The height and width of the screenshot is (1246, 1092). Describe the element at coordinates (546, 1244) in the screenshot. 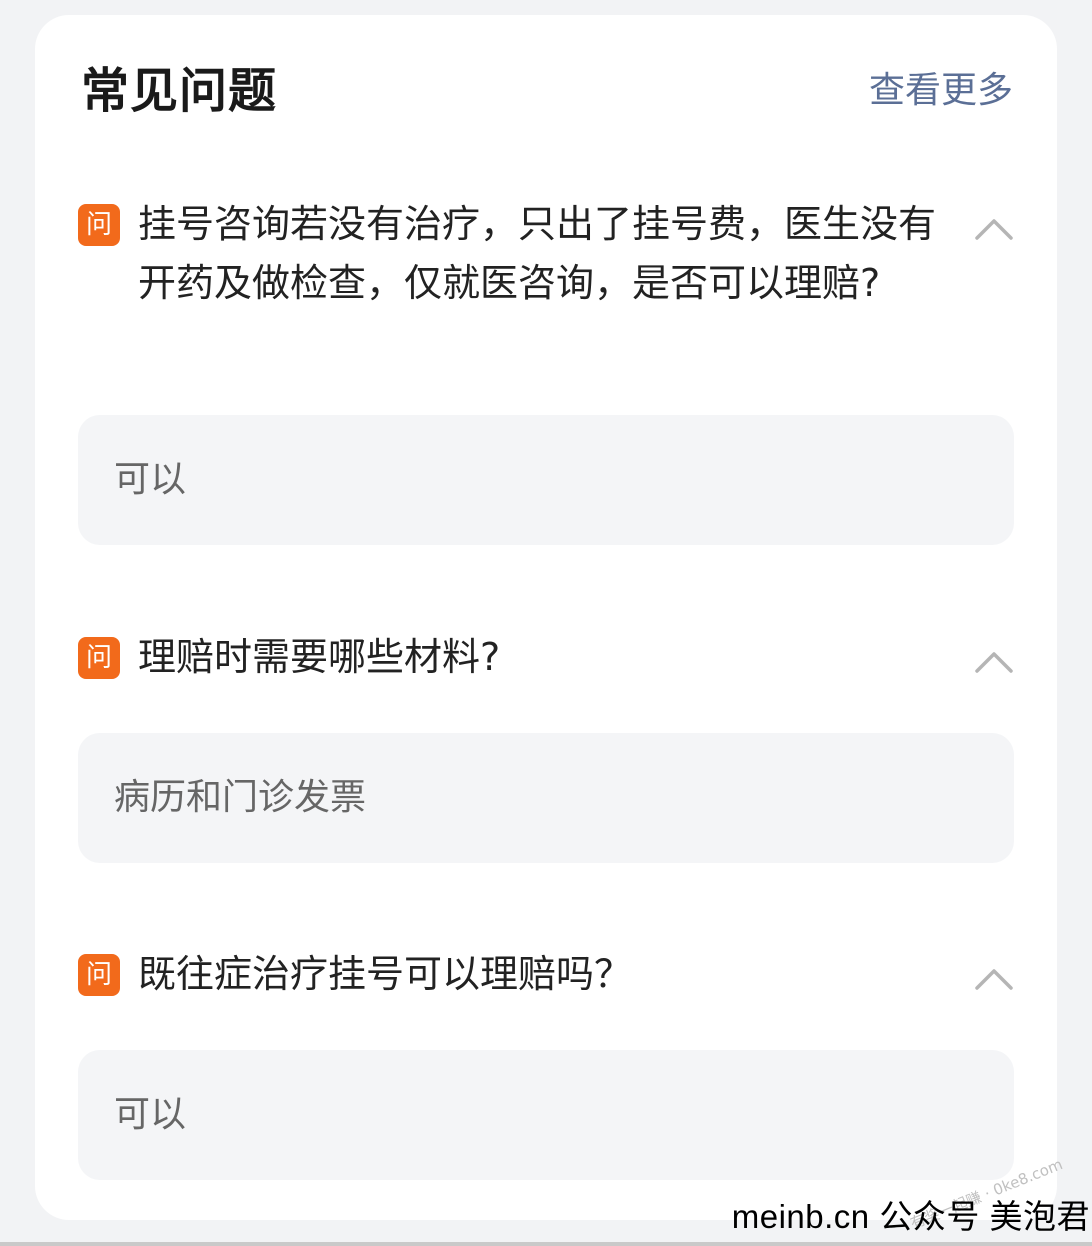

I see `bottom-divider` at that location.